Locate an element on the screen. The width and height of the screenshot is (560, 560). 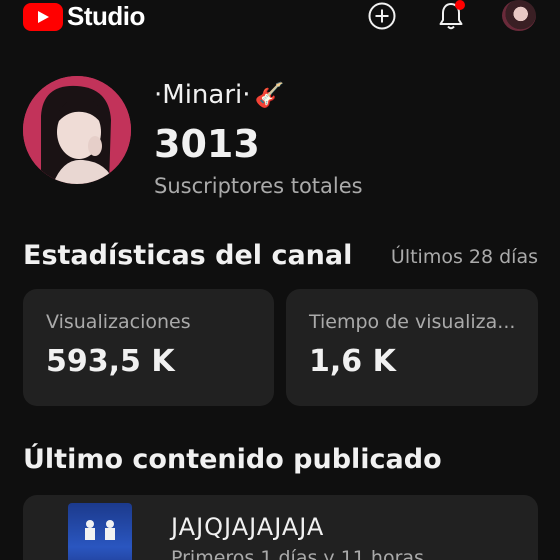
latest-video-card: JAJQJAJAJAJA Primeros 1 días y 11 horas is located at coordinates (280, 527).